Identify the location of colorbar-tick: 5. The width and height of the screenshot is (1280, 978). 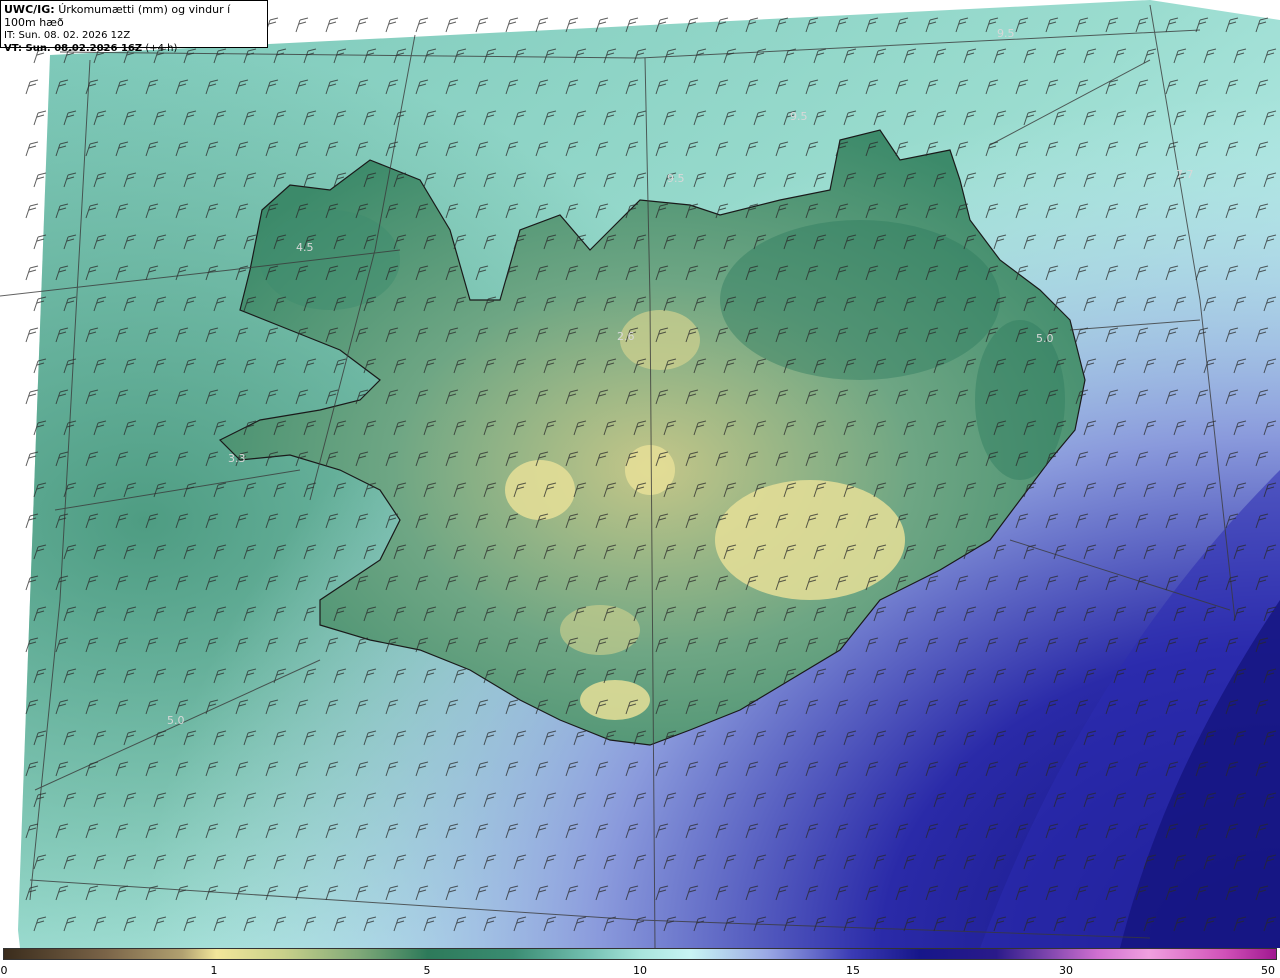
(427, 970).